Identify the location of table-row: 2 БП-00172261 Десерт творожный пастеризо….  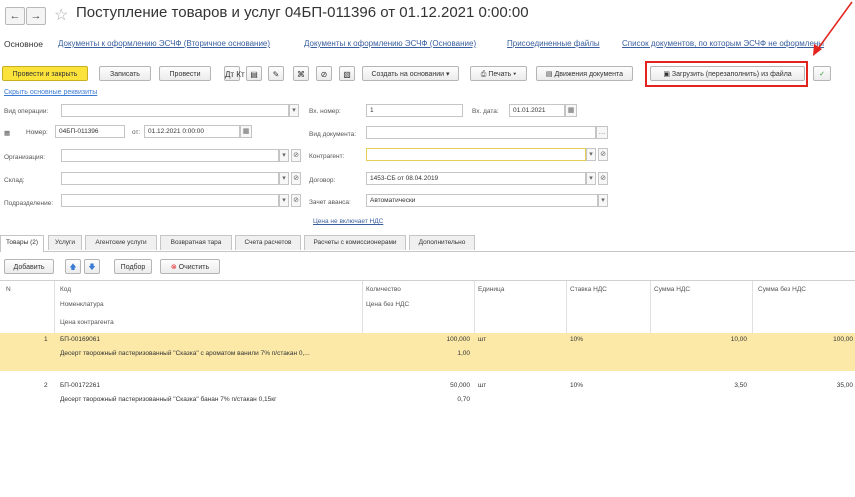
(427, 396).